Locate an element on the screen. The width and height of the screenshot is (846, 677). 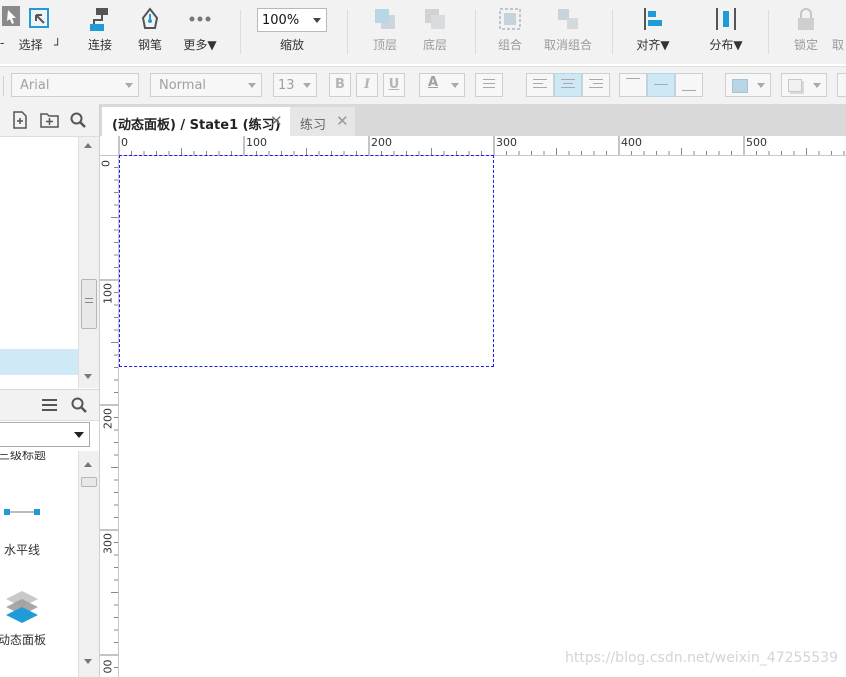
more-tools-button: 更多▼ is located at coordinates (200, 31).